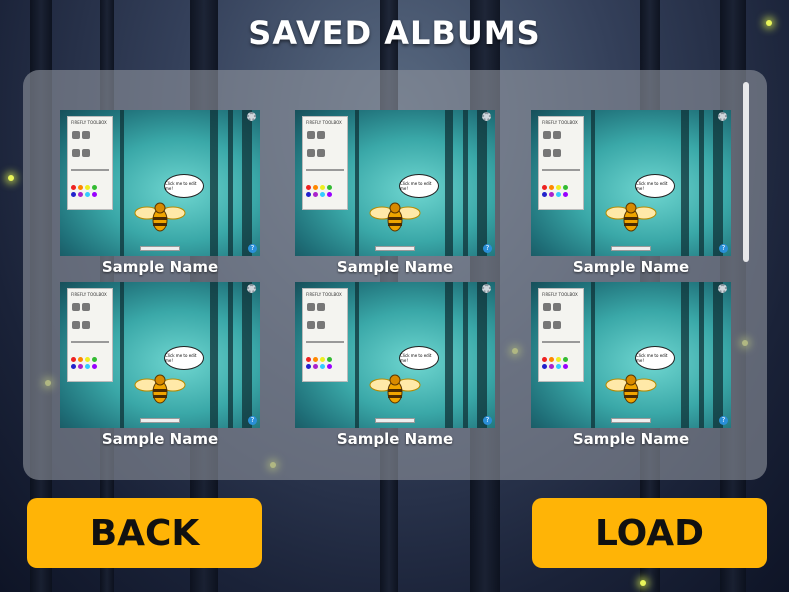 This screenshot has width=789, height=592. What do you see at coordinates (144, 533) in the screenshot?
I see `back-button: BACK` at bounding box center [144, 533].